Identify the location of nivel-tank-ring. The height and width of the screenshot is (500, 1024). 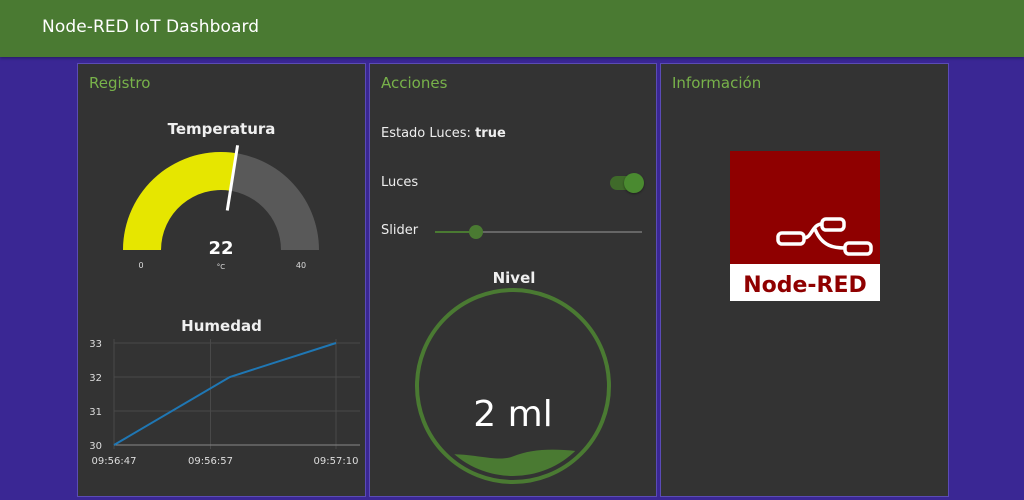
(513, 386).